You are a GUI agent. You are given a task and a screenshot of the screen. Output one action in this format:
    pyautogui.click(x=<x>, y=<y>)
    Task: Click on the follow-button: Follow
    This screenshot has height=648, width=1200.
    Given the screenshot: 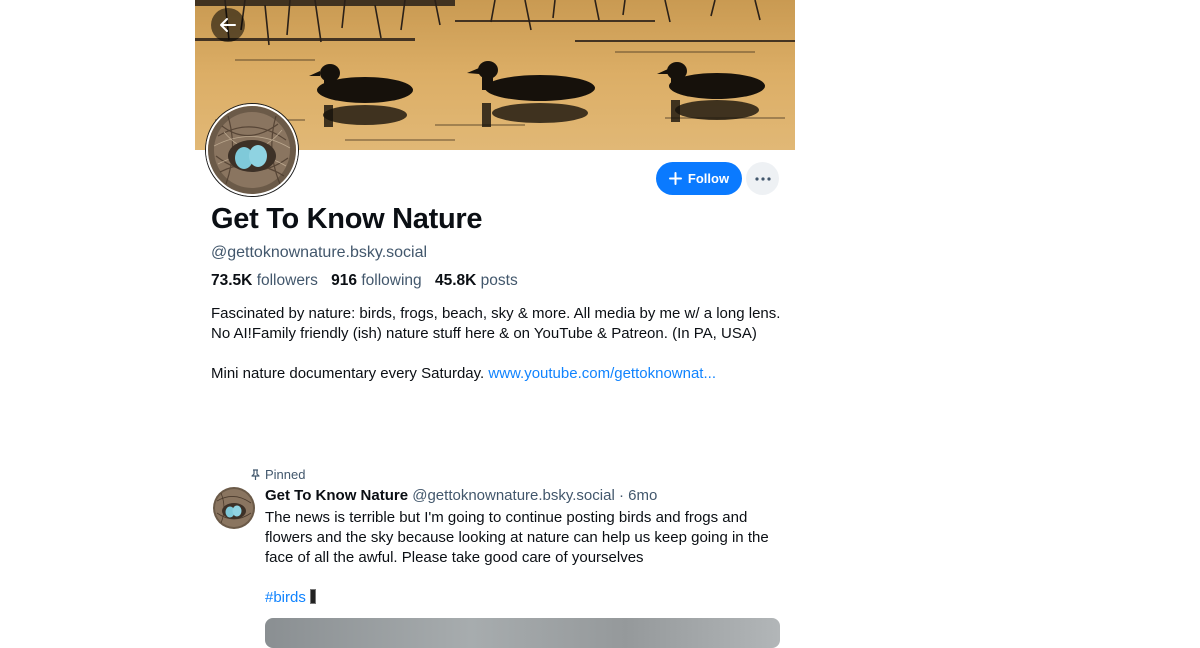 What is the action you would take?
    pyautogui.click(x=699, y=178)
    